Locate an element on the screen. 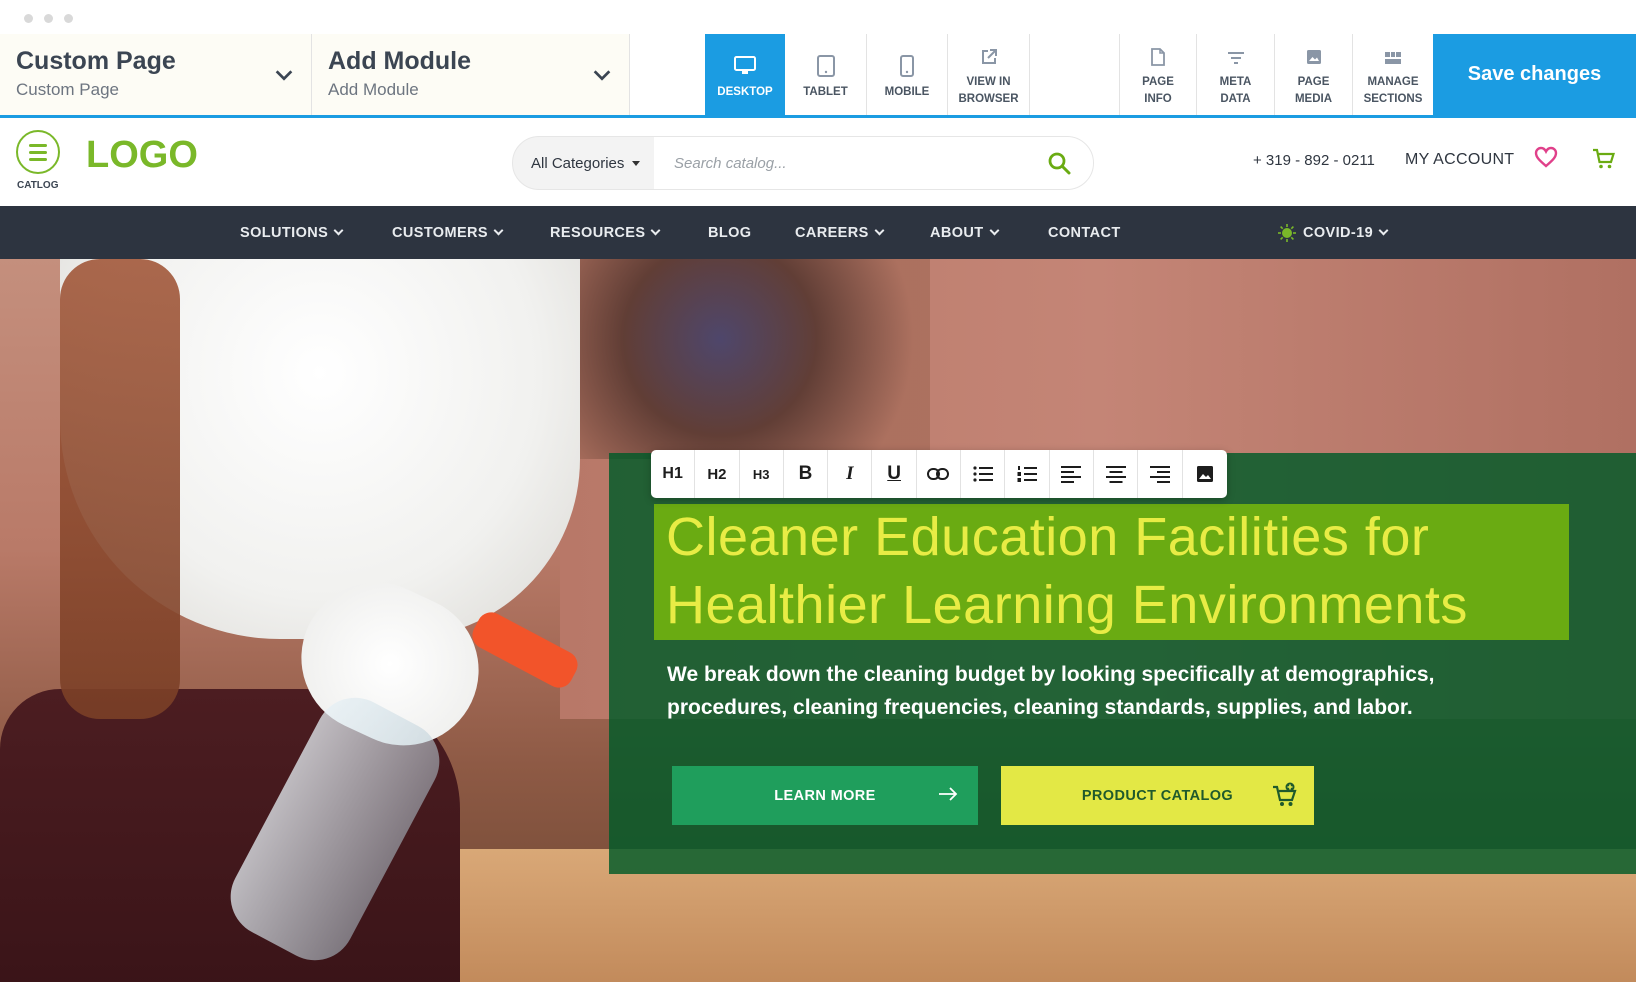 The image size is (1636, 982). page-select-dropdown: Custom Page Custom Page is located at coordinates (156, 74).